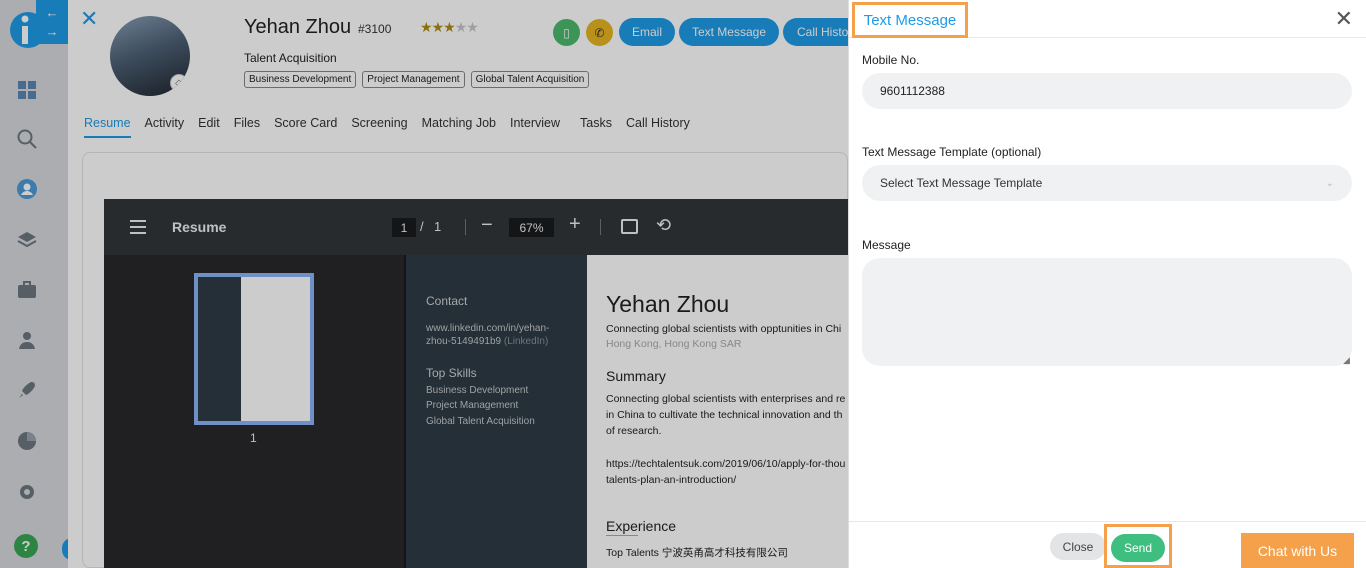 Image resolution: width=1366 pixels, height=568 pixels. Describe the element at coordinates (891, 60) in the screenshot. I see `mobile-label: Mobile No.` at that location.